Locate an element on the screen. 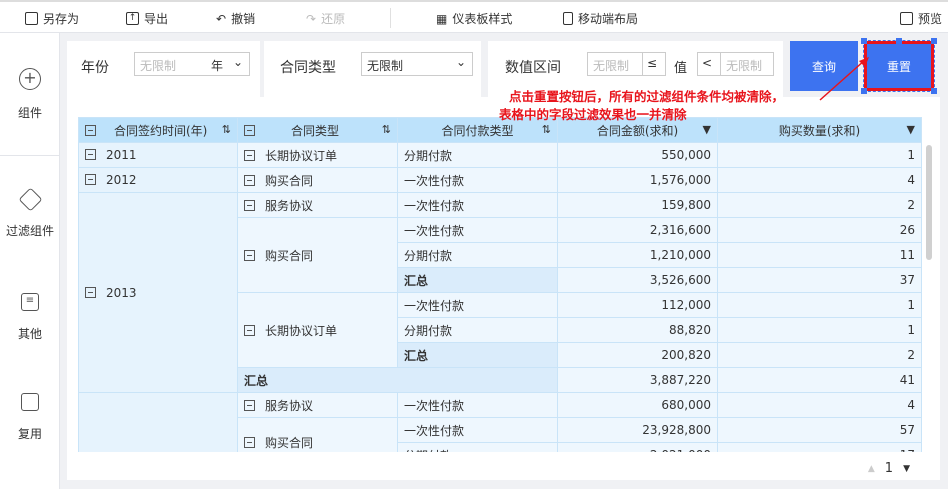  export-button: ↑ 导出 is located at coordinates (147, 18).